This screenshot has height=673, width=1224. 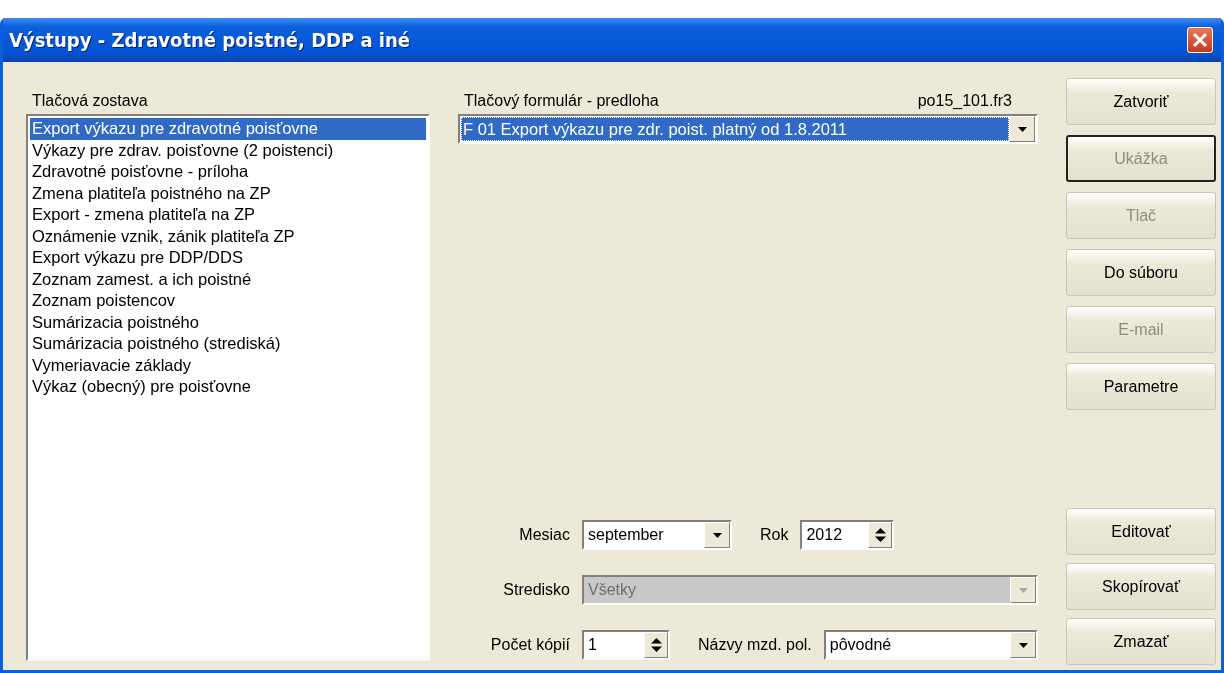 I want to click on dropdown-field: pôvodné, so click(x=930, y=645).